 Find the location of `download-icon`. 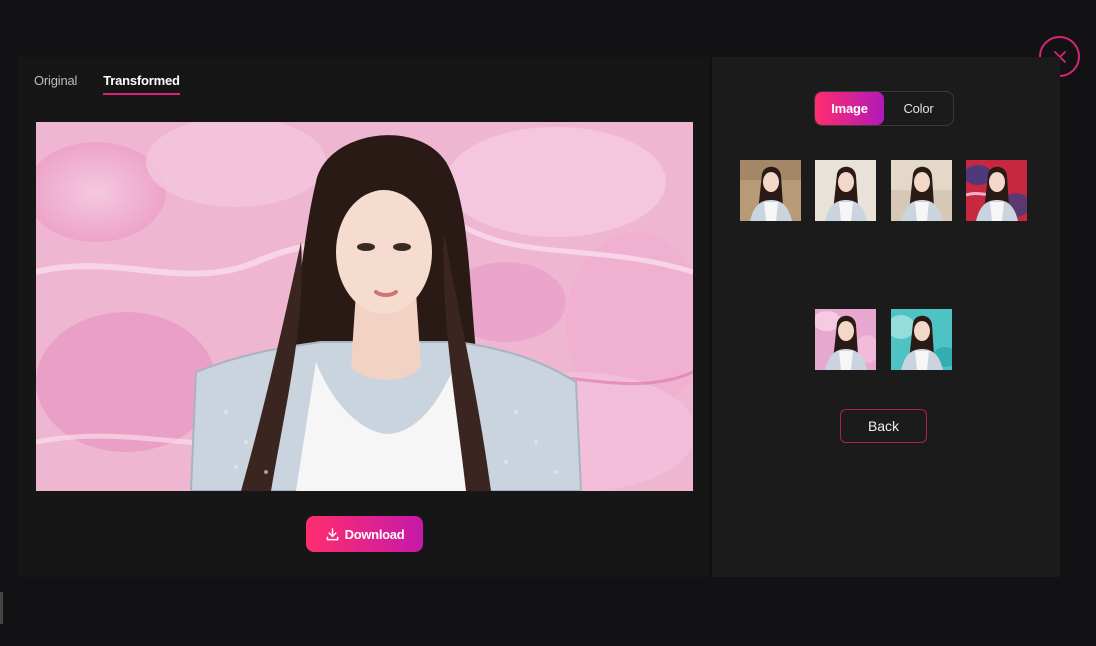

download-icon is located at coordinates (332, 533).